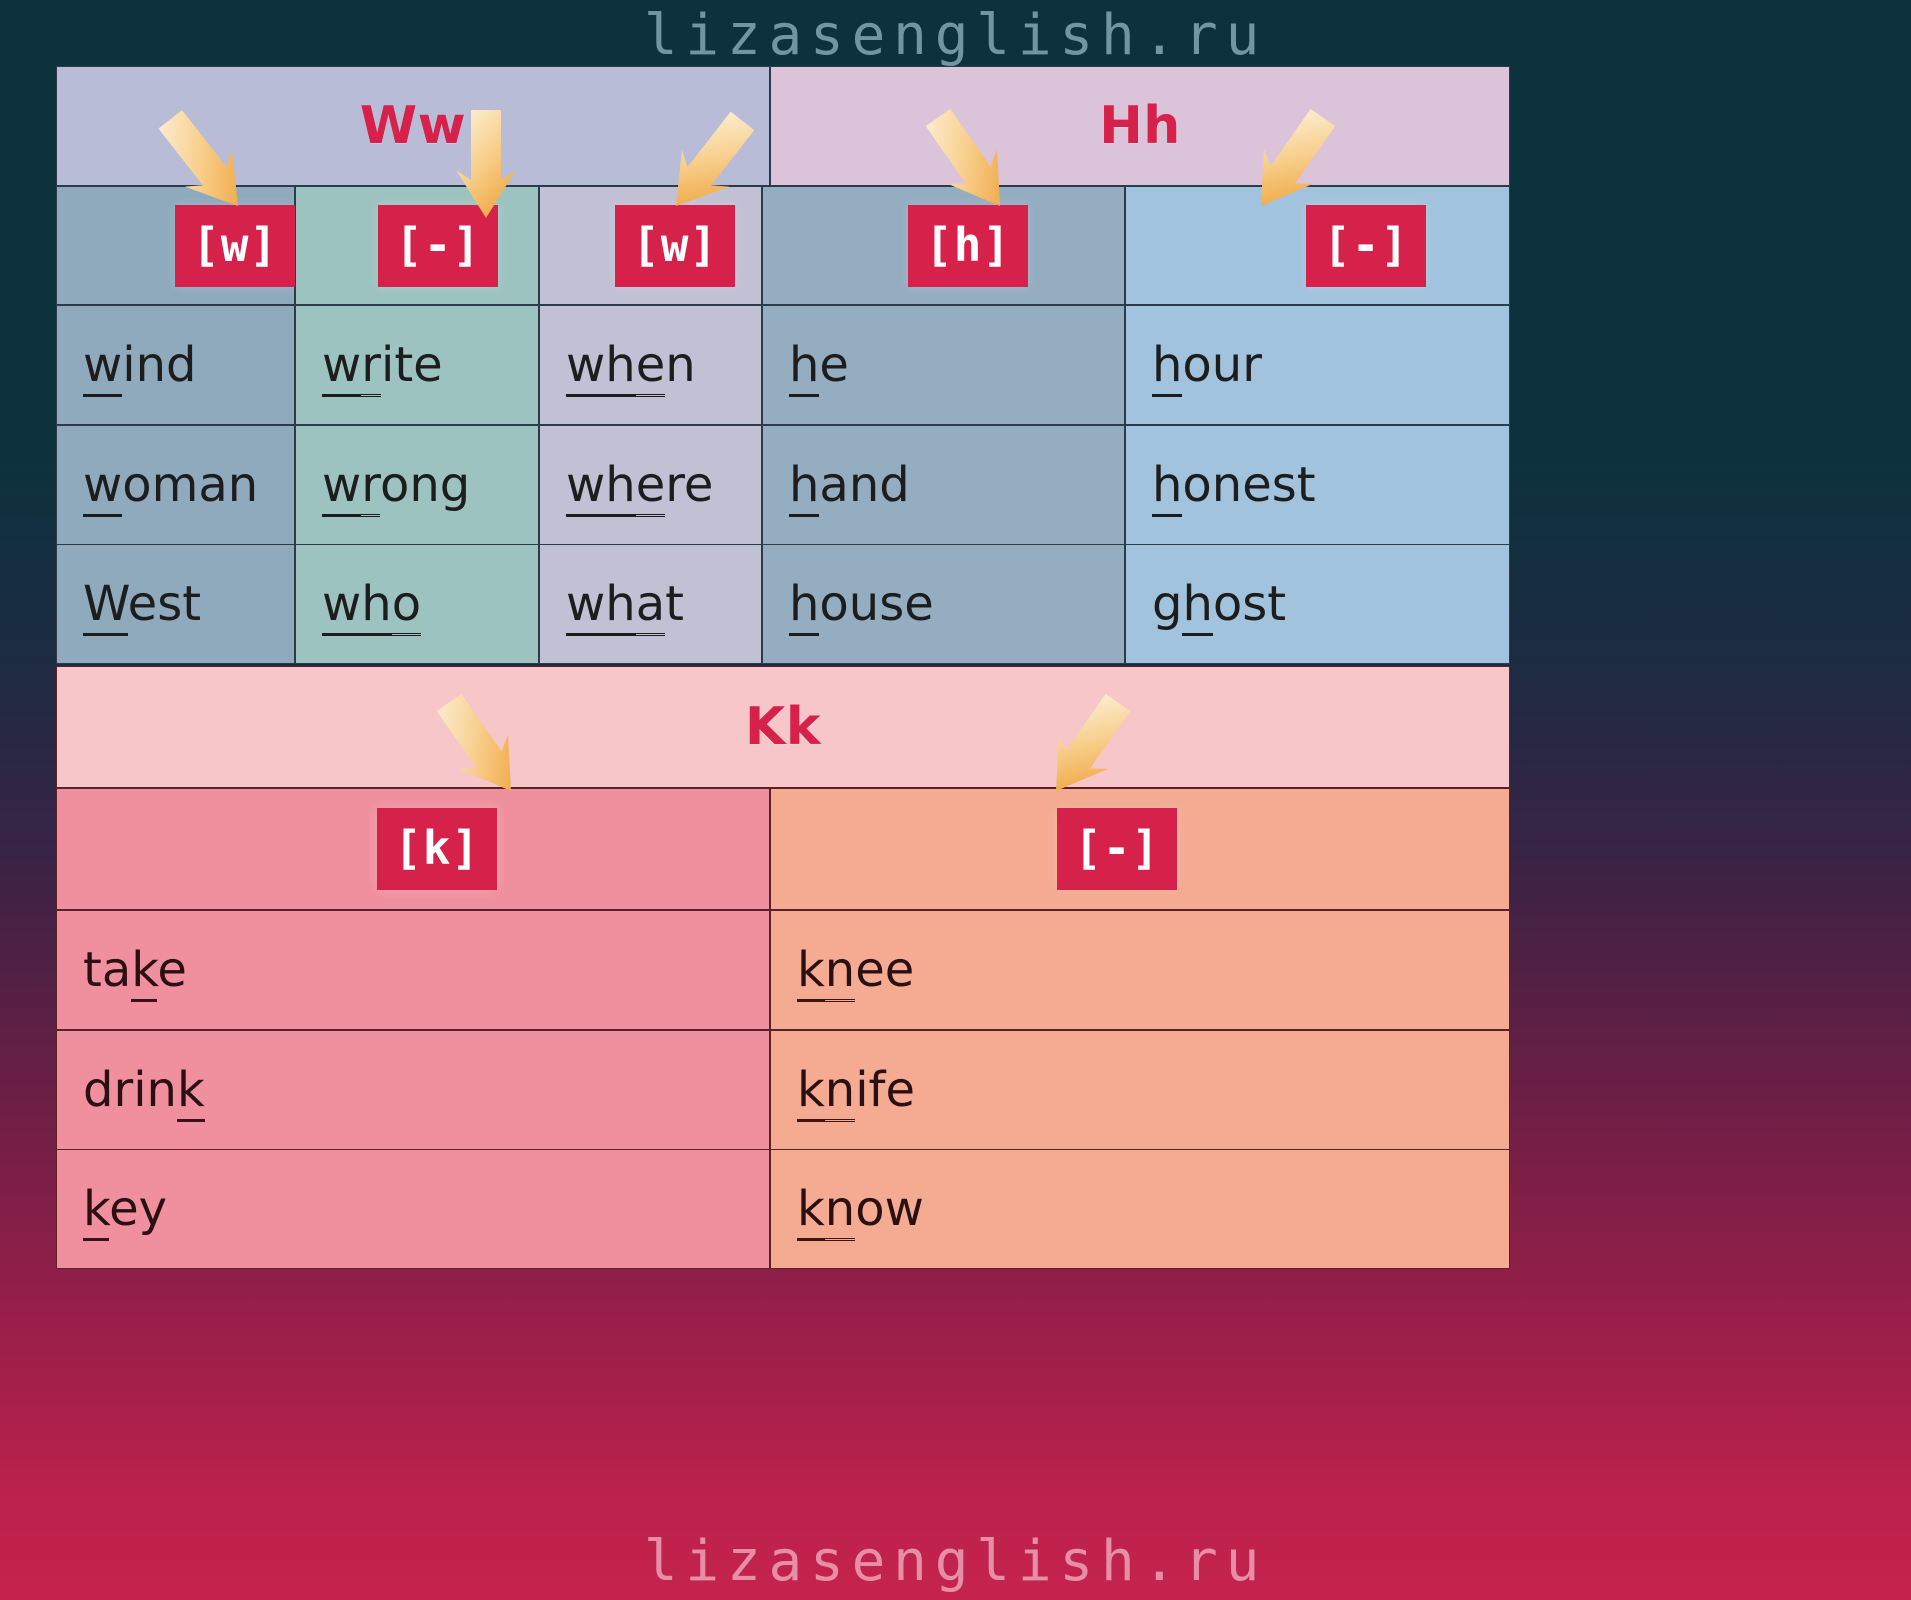  What do you see at coordinates (955, 1561) in the screenshot?
I see `watermark-bottom: lizasenglish.ru` at bounding box center [955, 1561].